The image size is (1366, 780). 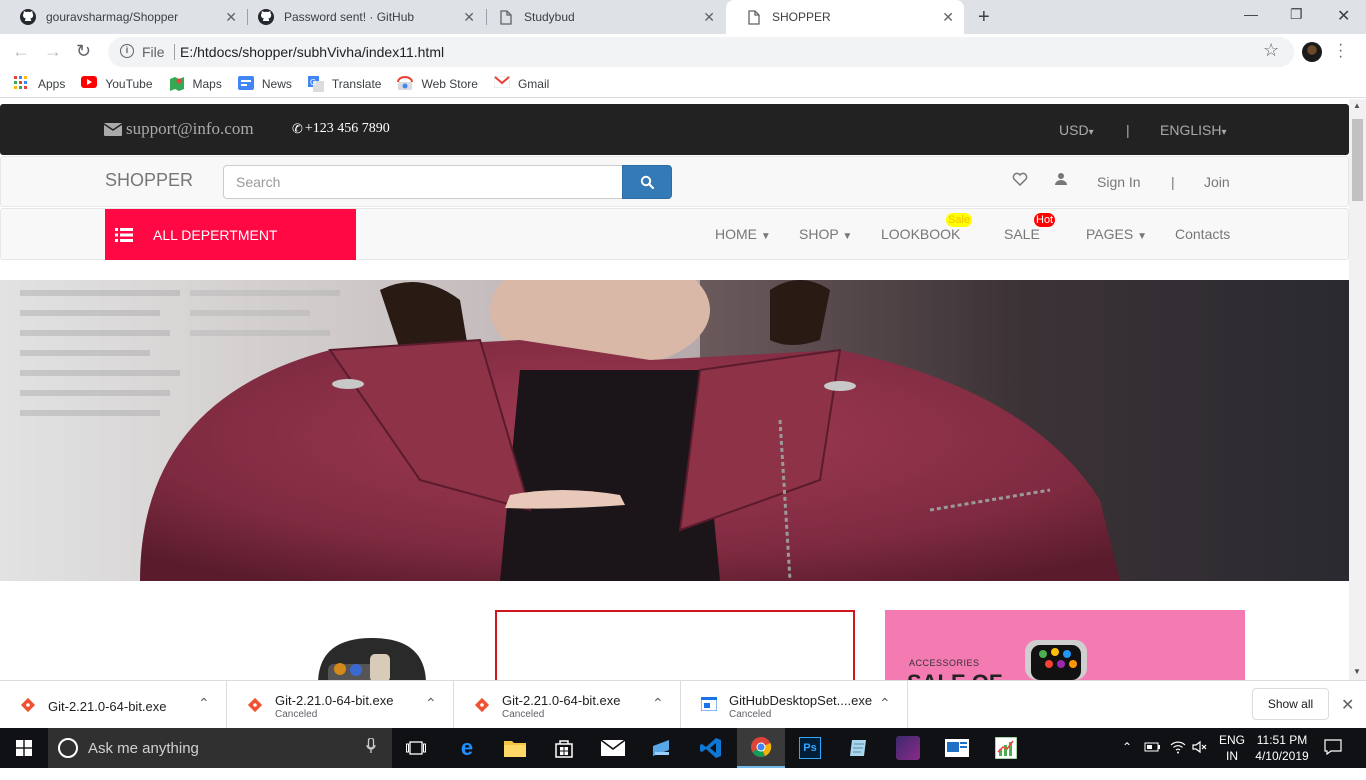 I want to click on show-all-button: Show all, so click(x=1290, y=704).